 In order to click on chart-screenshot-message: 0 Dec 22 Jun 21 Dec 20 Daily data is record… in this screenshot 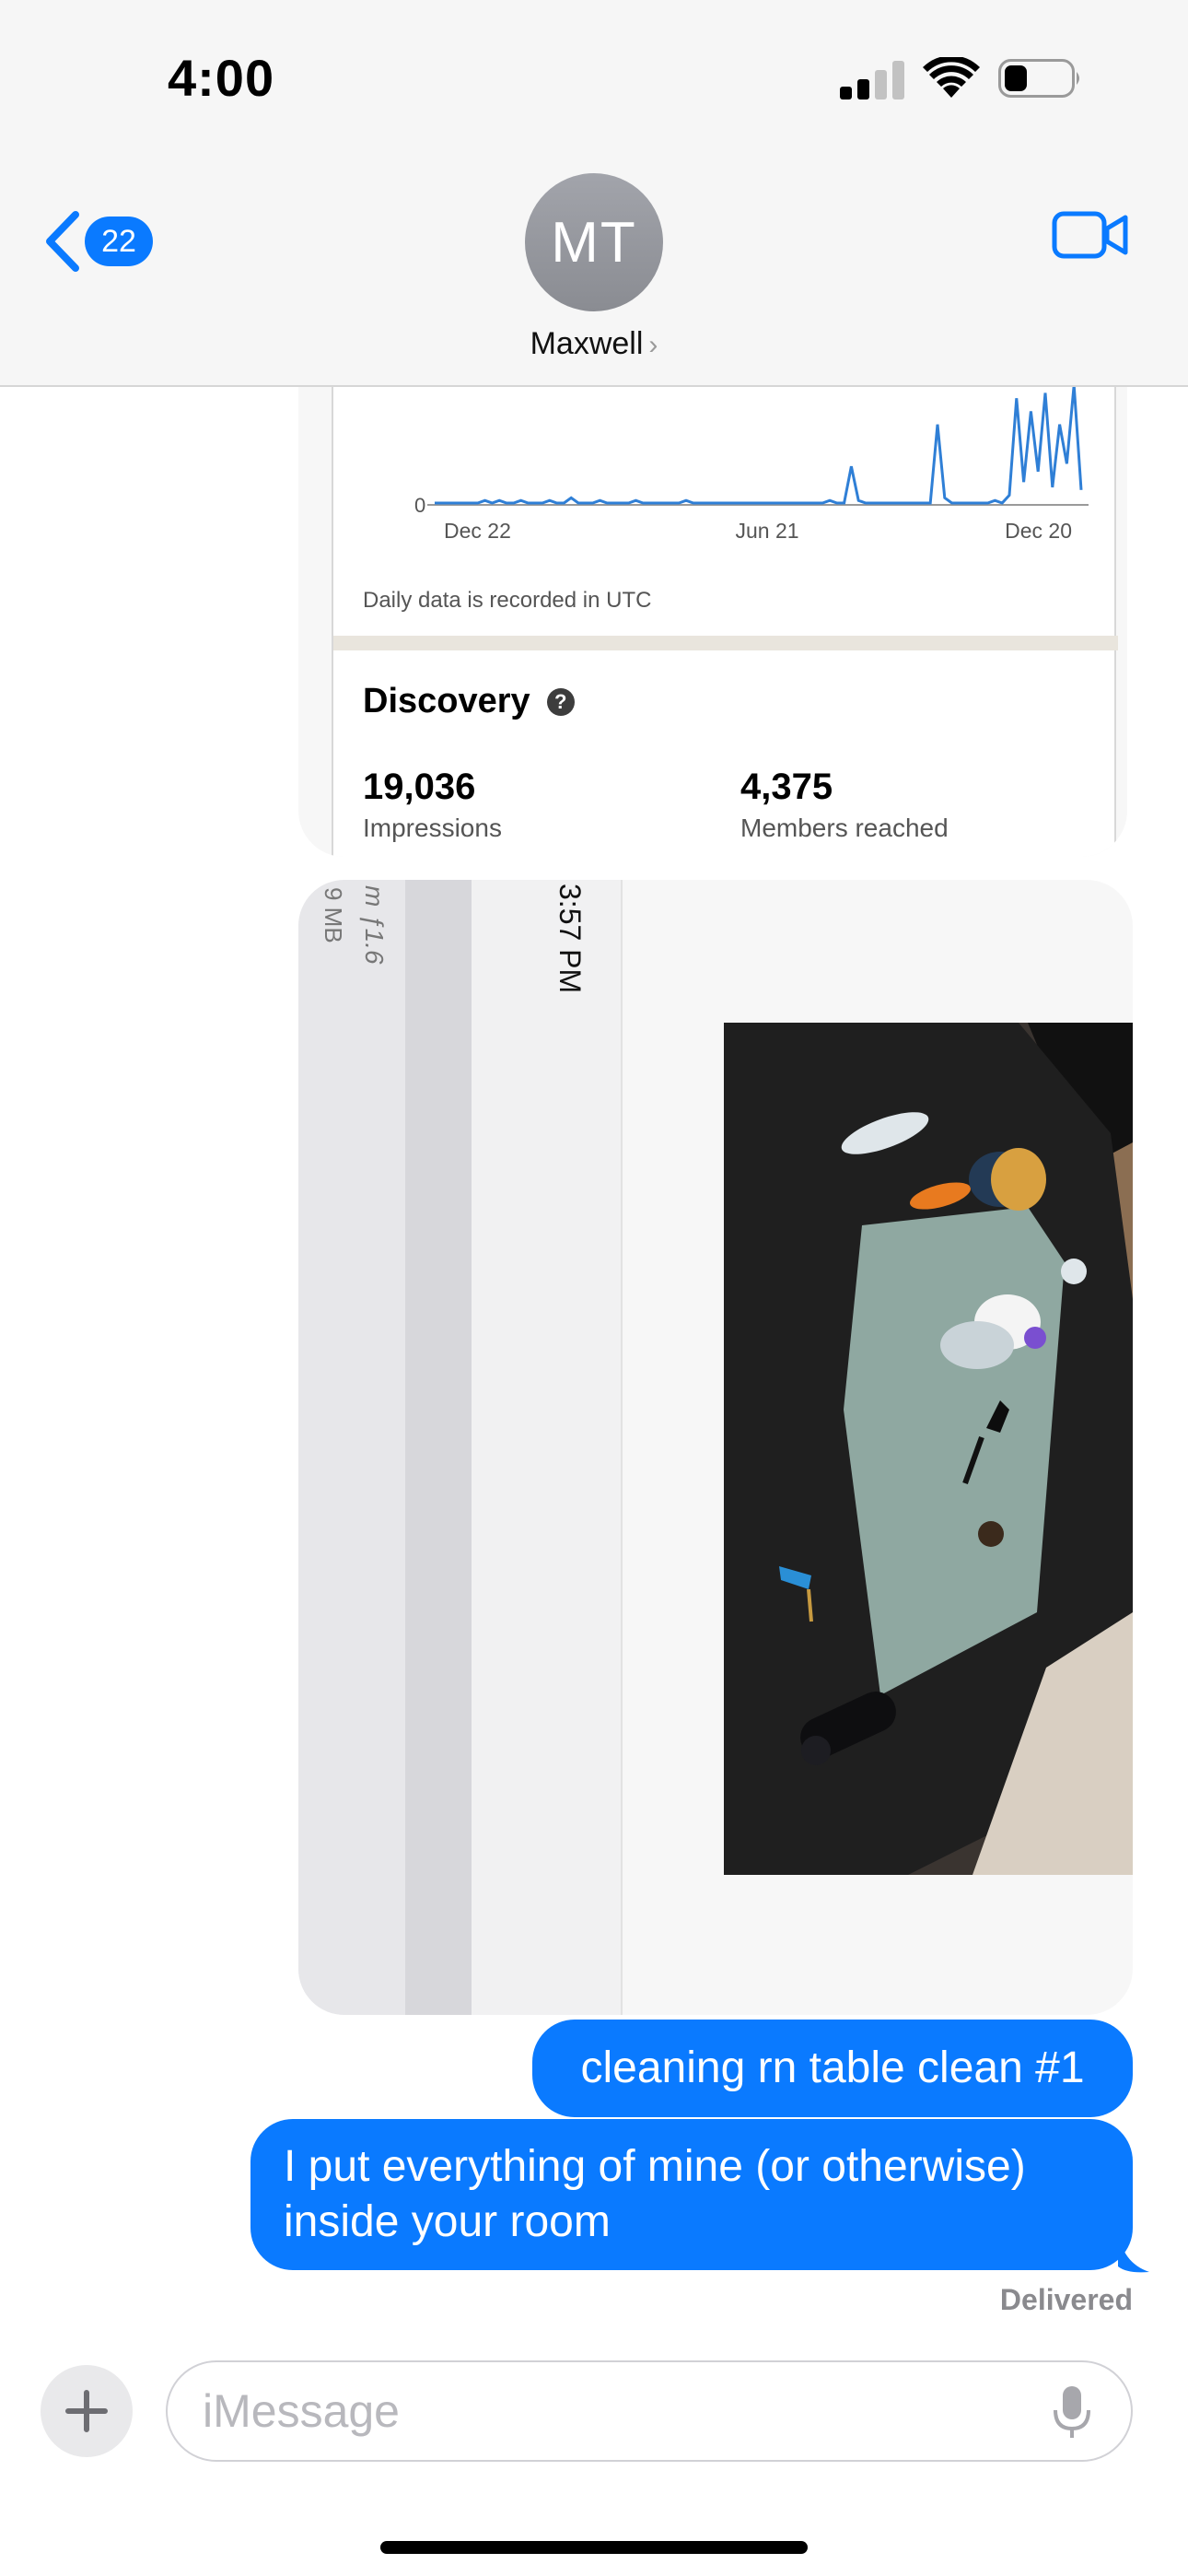, I will do `click(712, 622)`.